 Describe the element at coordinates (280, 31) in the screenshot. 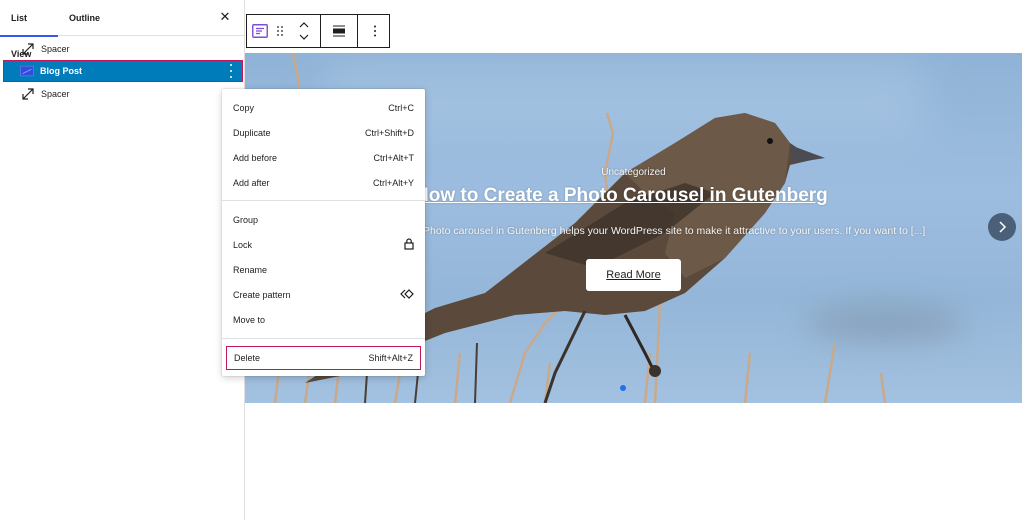

I see `drag-handle-icon` at that location.